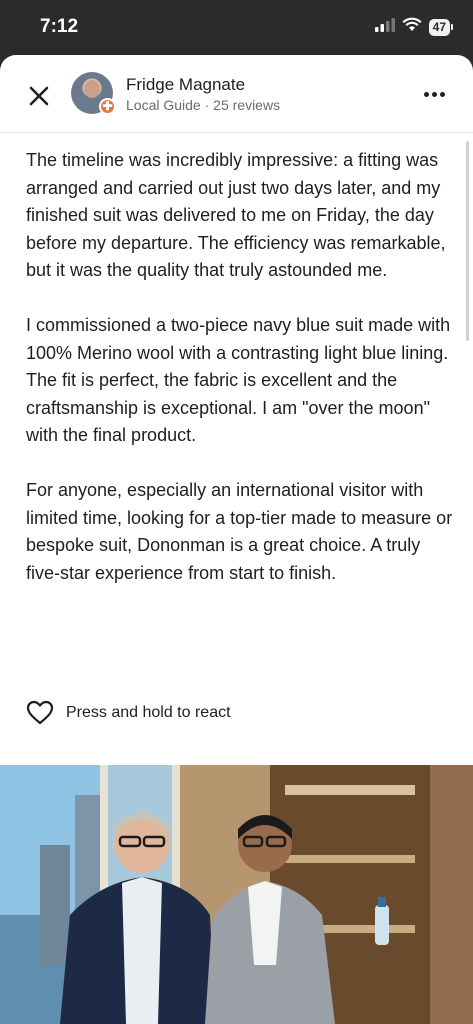 The width and height of the screenshot is (473, 1024). Describe the element at coordinates (59, 26) in the screenshot. I see `status-time: 7:12` at that location.